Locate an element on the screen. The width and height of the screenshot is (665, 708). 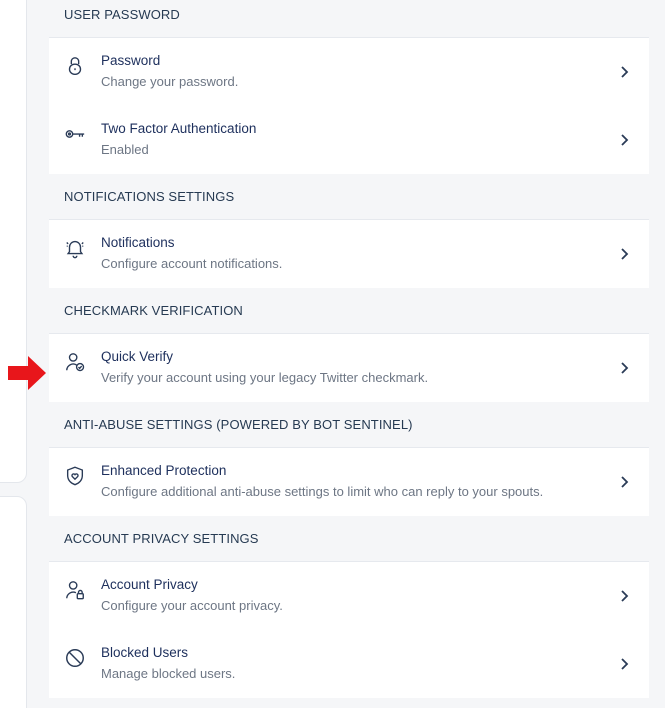
lock-icon is located at coordinates (75, 66).